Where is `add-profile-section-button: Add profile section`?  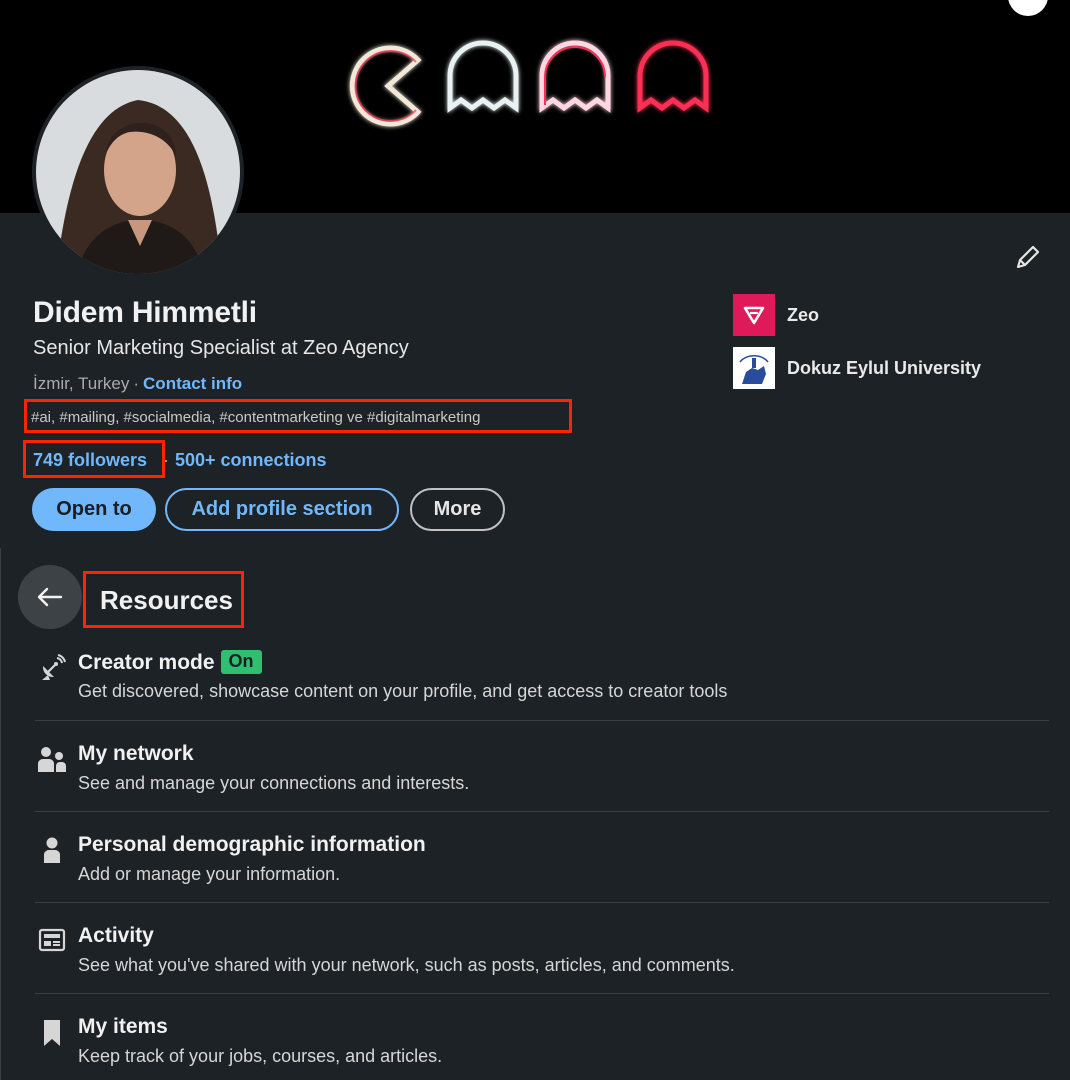
add-profile-section-button: Add profile section is located at coordinates (282, 509).